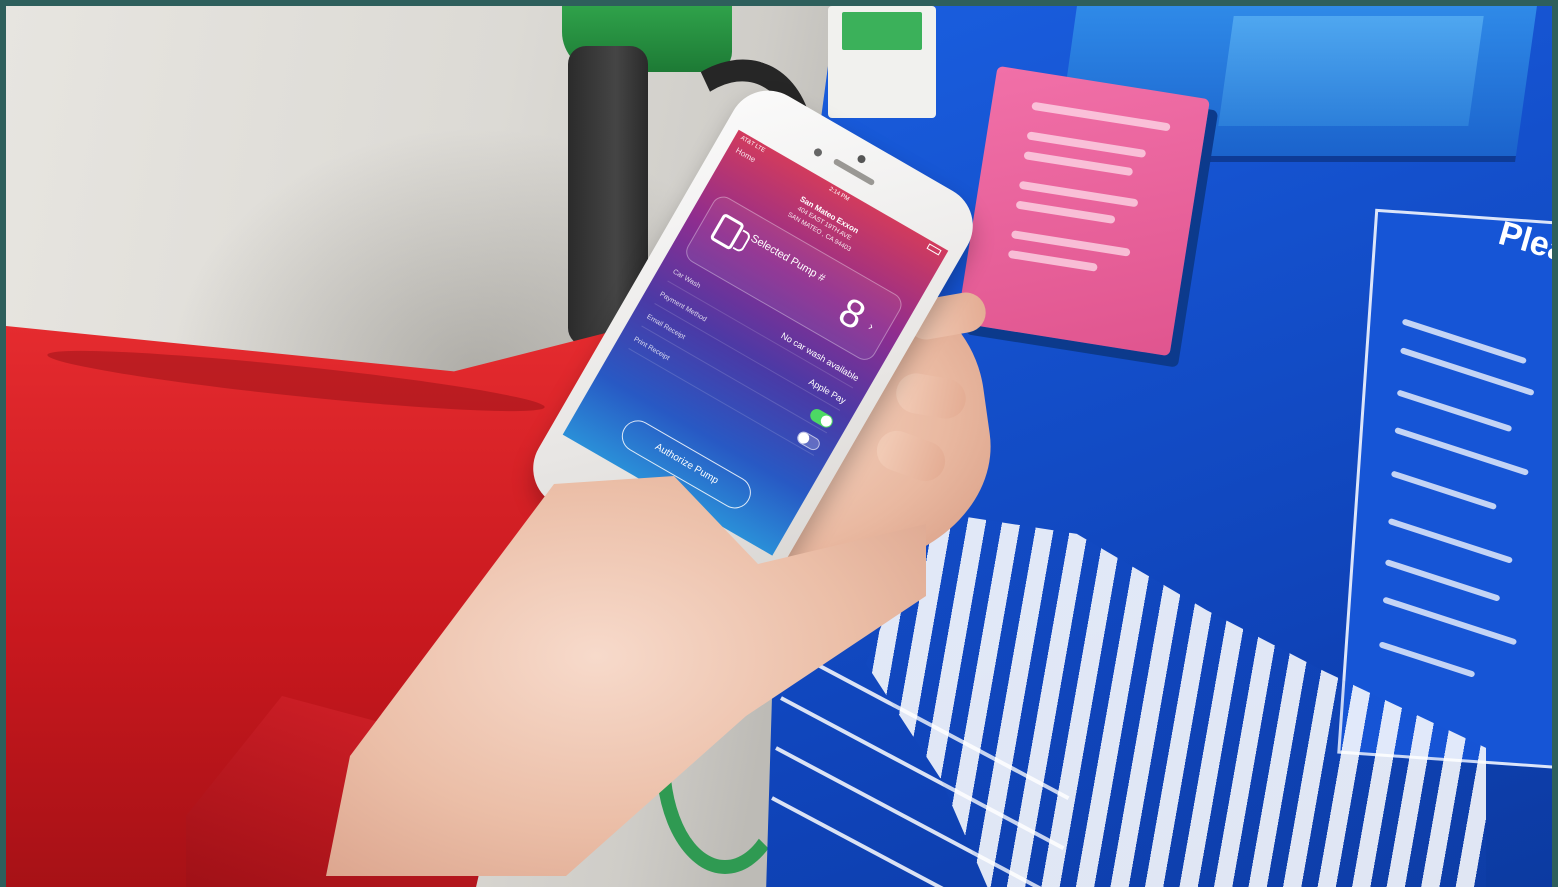 The width and height of the screenshot is (1558, 887). What do you see at coordinates (882, 31) in the screenshot?
I see `sticker-green-bar` at bounding box center [882, 31].